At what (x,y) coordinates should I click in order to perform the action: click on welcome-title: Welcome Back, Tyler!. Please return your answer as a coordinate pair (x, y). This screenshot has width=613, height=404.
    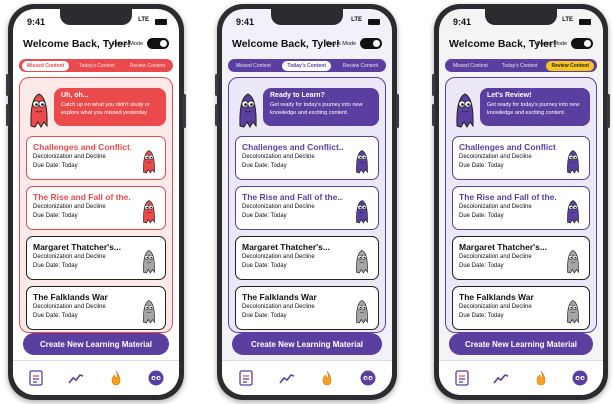
    Looking at the image, I should click on (286, 44).